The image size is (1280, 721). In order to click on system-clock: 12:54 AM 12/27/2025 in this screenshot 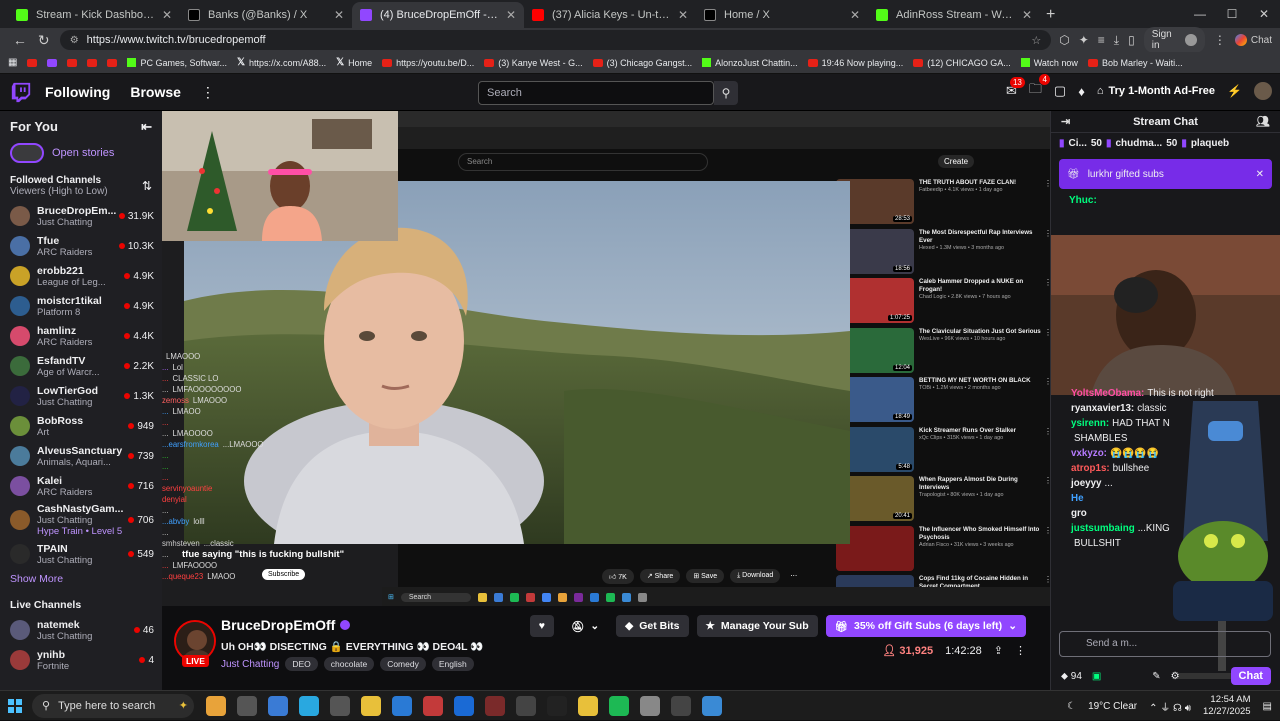, I will do `click(1227, 706)`.